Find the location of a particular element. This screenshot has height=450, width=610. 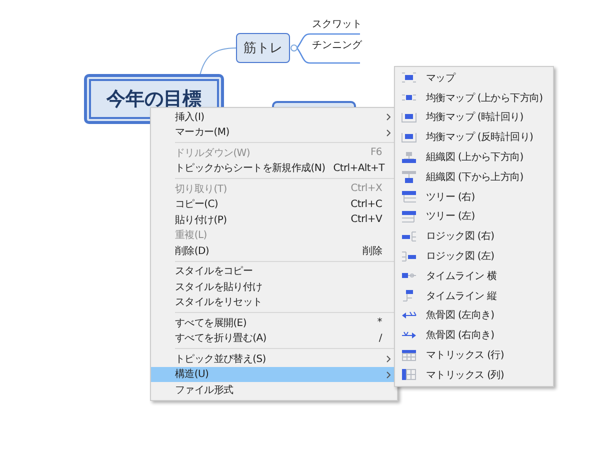

menu-item: ロジック図 (左) is located at coordinates (474, 256).